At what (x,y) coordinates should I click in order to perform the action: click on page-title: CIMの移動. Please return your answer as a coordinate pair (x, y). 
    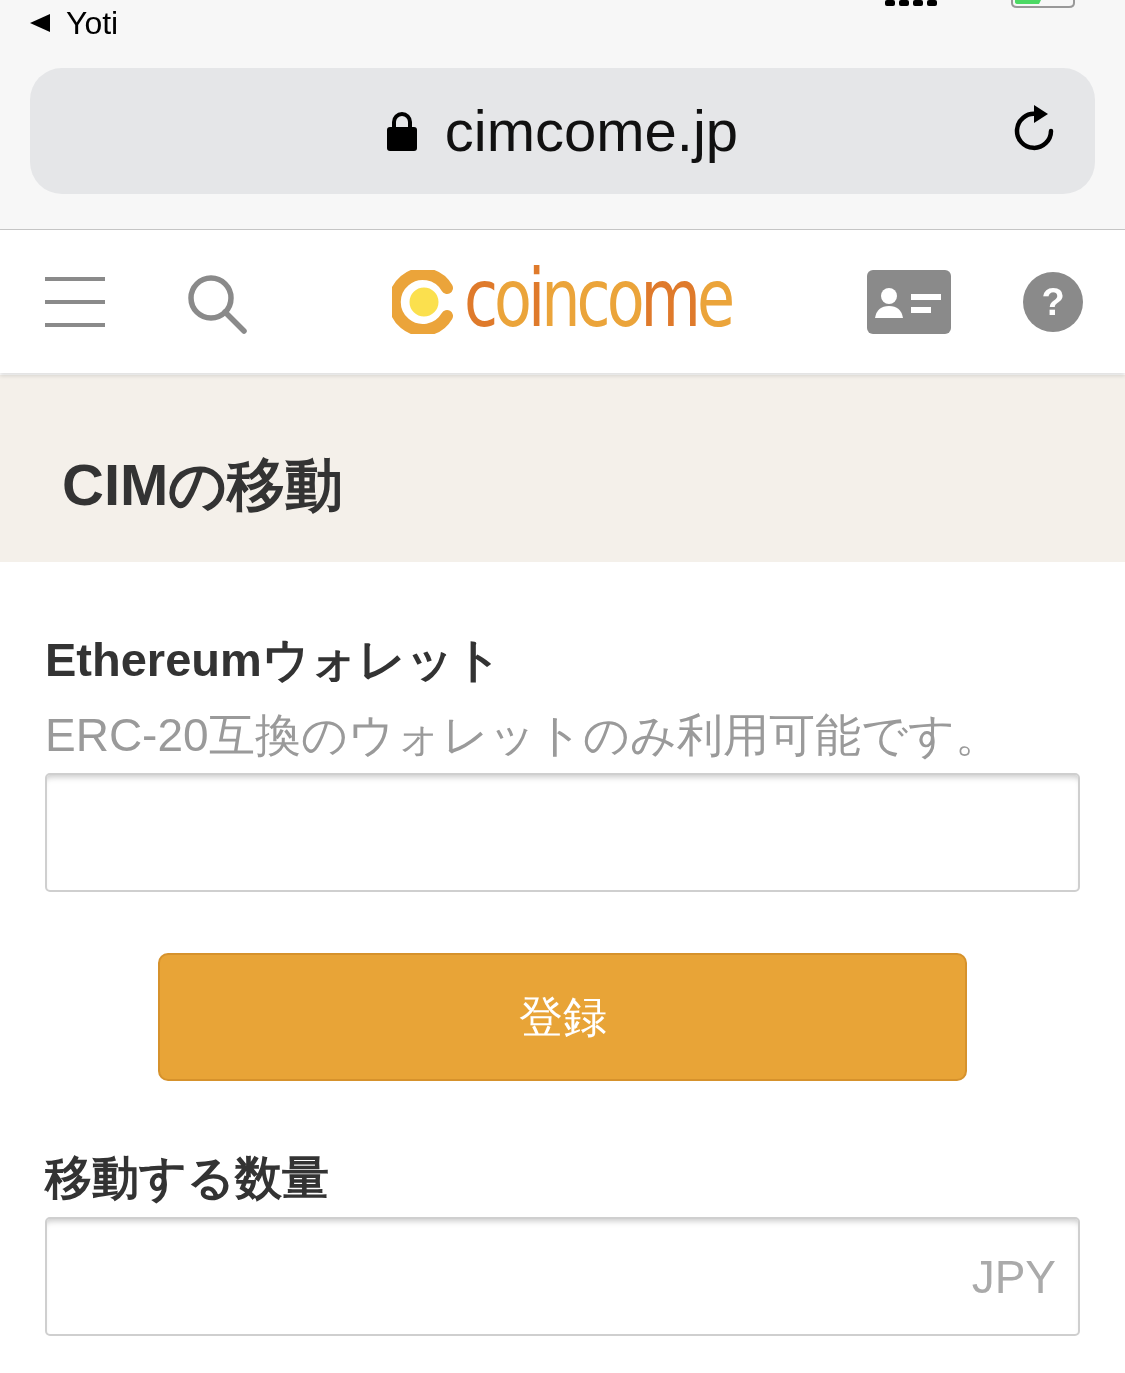
    Looking at the image, I should click on (203, 484).